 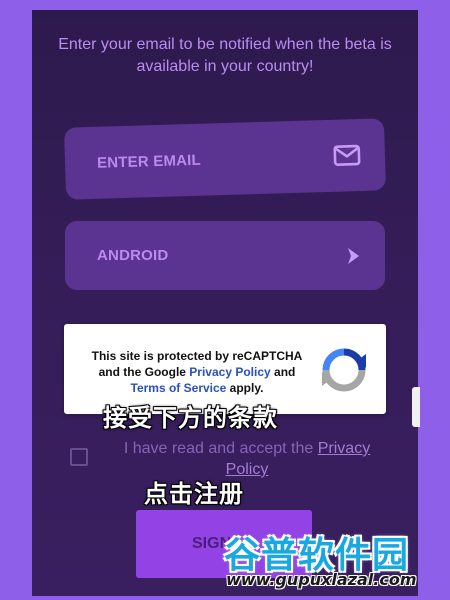 What do you see at coordinates (144, 372) in the screenshot?
I see `recaptcha-line2-pre: and the Google` at bounding box center [144, 372].